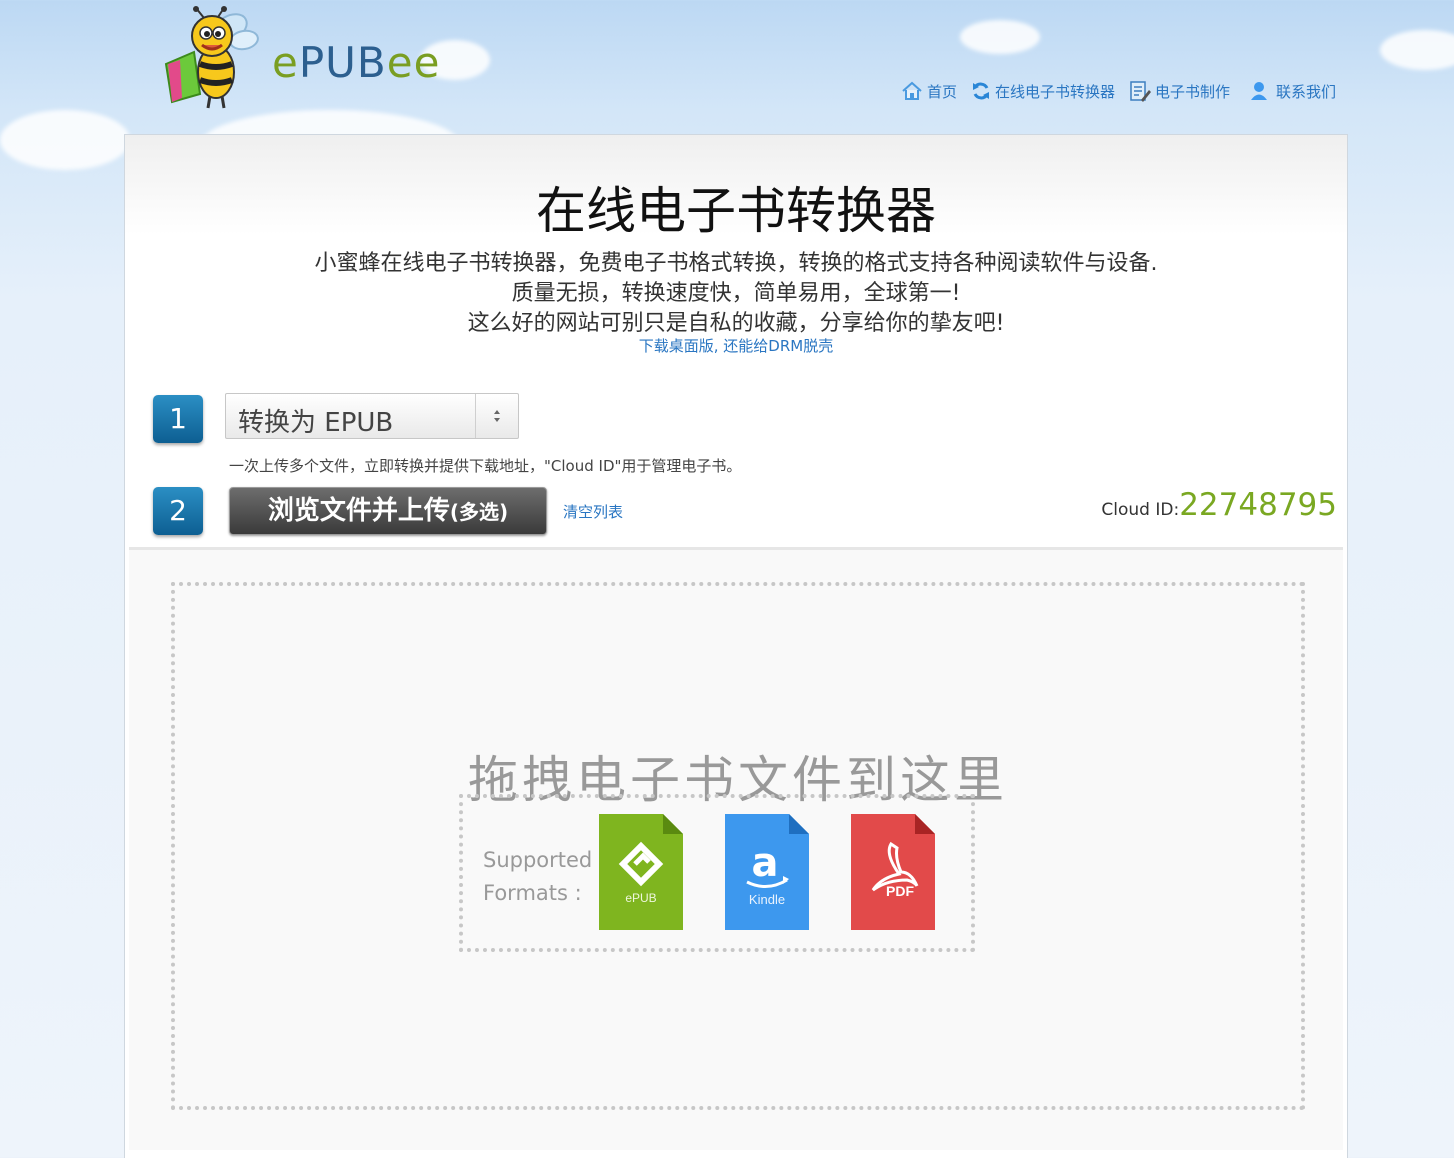  Describe the element at coordinates (736, 211) in the screenshot. I see `page-title: 在线电子书转换器` at that location.